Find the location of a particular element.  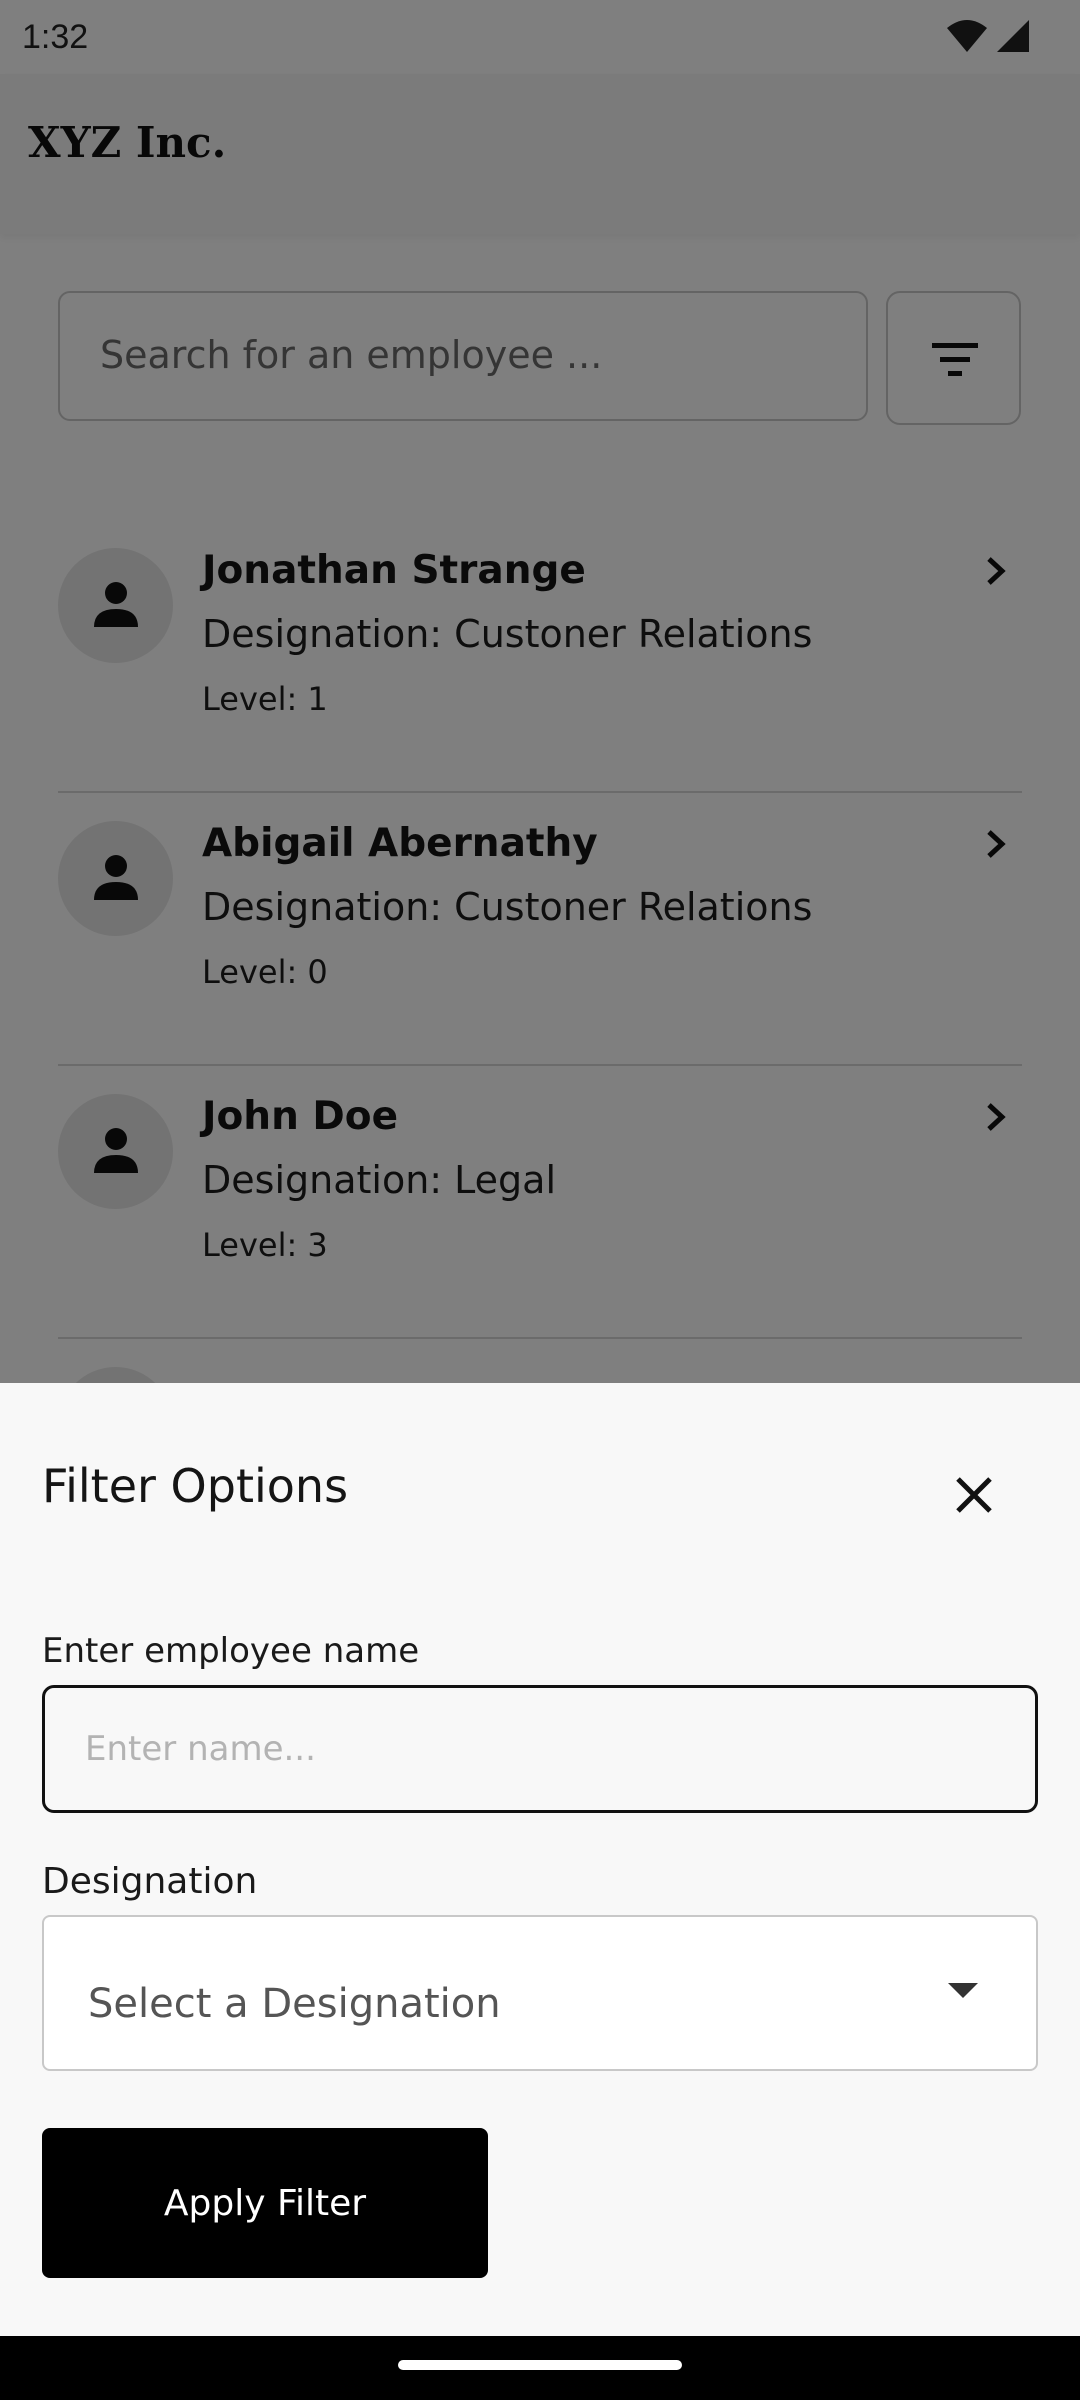

apply-filter-button: Apply Filter is located at coordinates (265, 2203).